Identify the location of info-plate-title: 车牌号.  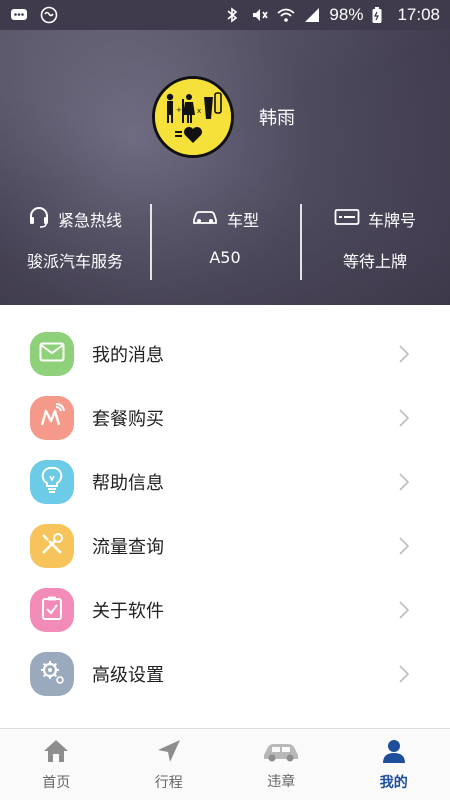
(375, 219).